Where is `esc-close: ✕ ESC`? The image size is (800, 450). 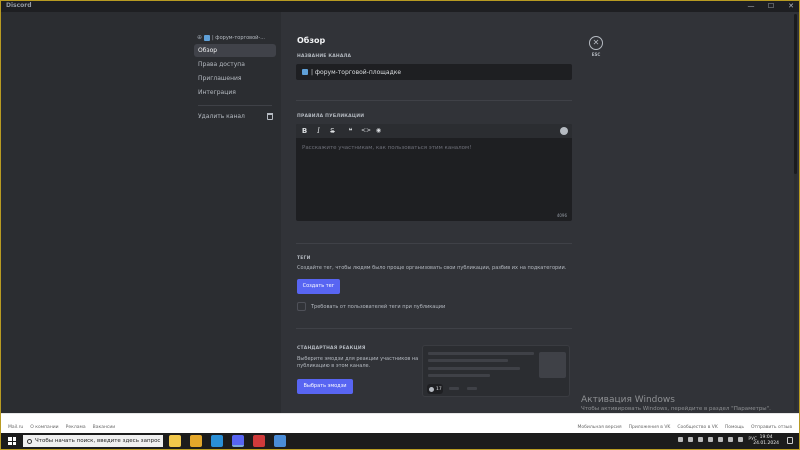 esc-close: ✕ ESC is located at coordinates (596, 46).